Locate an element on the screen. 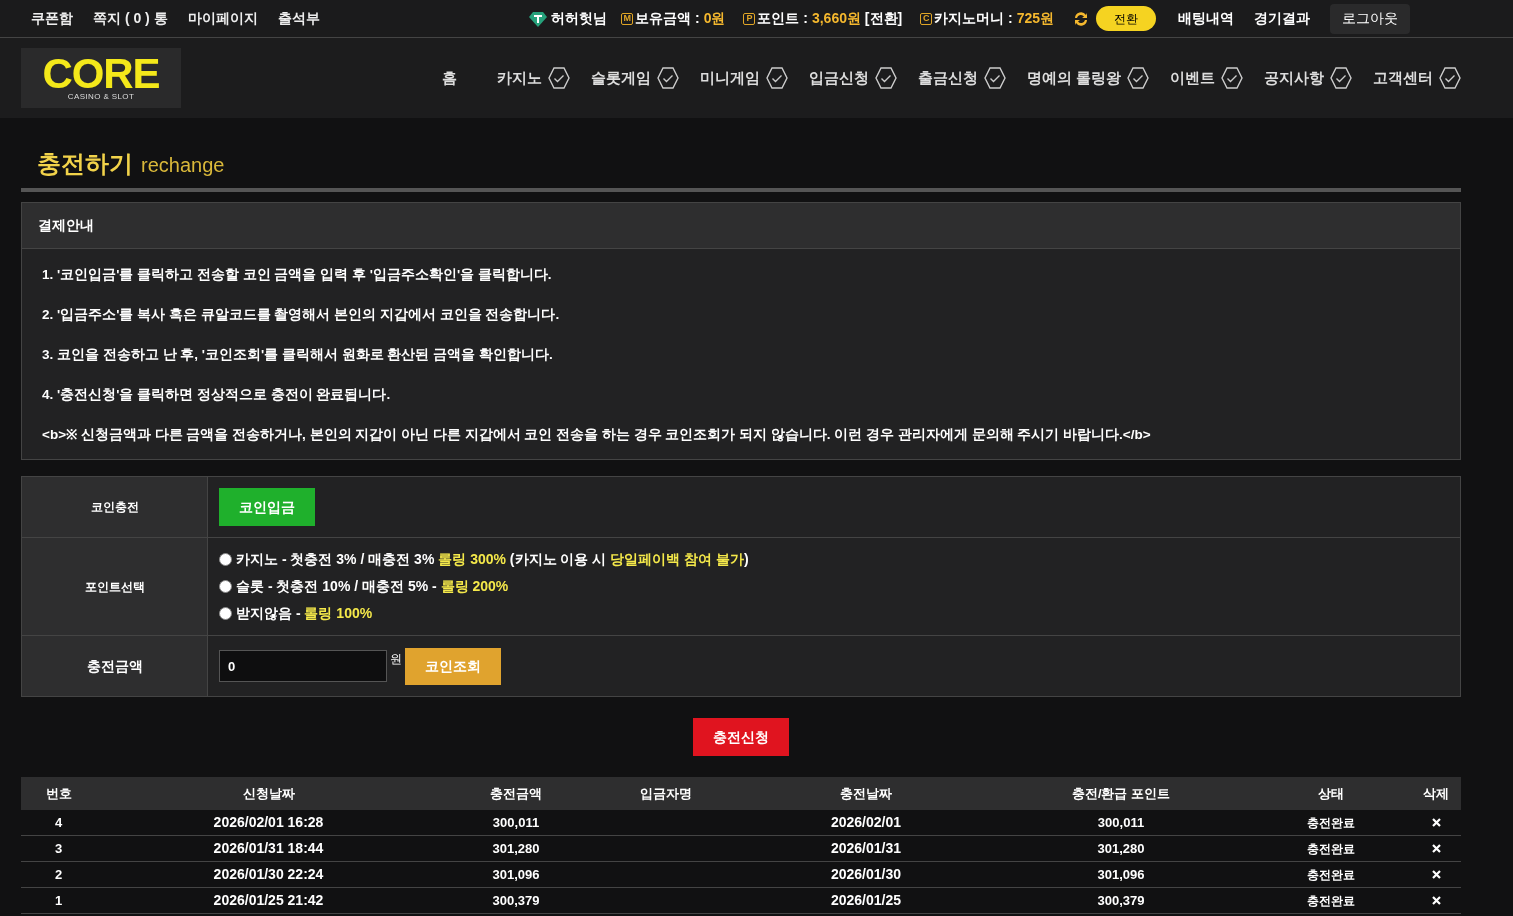 The image size is (1513, 916). balance-text: 카지노머니 : 725원 is located at coordinates (994, 18).